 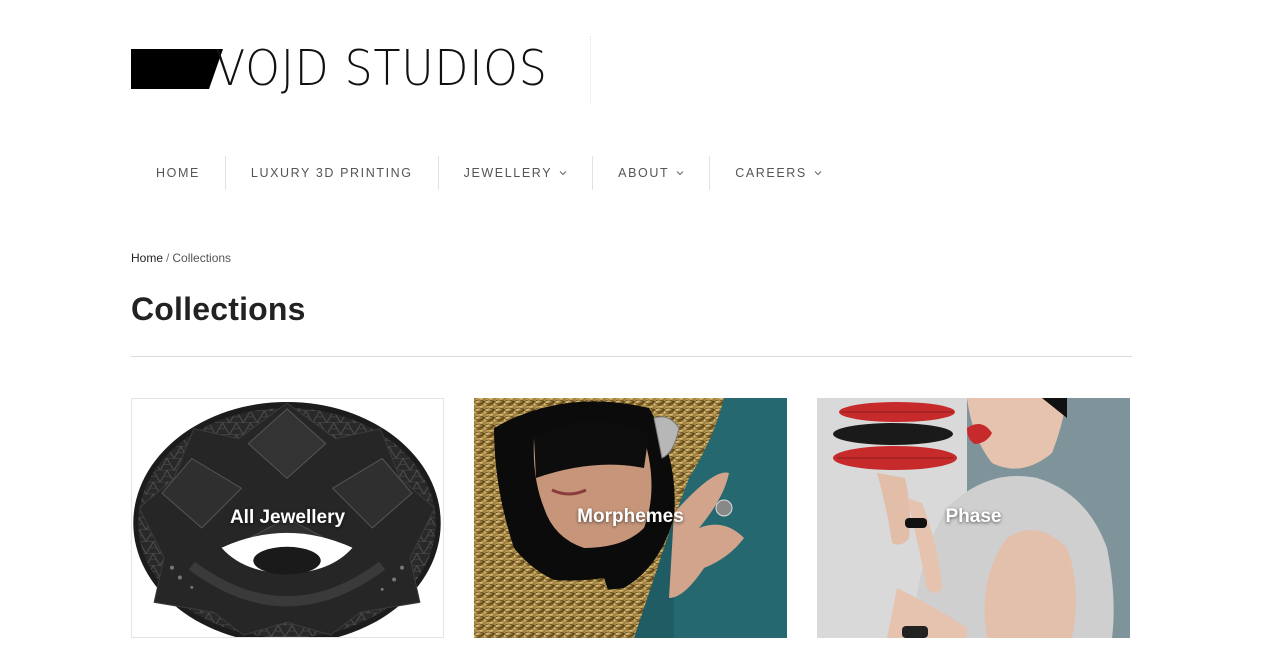 I want to click on nav-item-label: JEWELLERY, so click(x=508, y=173).